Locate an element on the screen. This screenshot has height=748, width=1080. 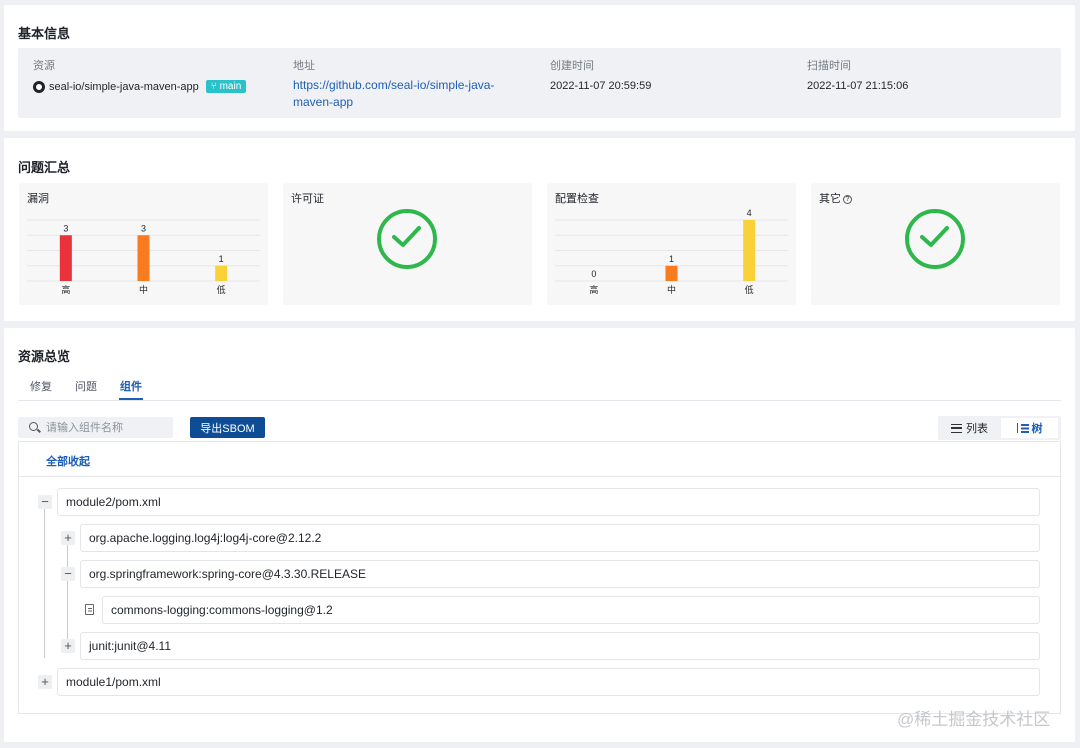
tree-node-module1: module1/pom.xml is located at coordinates (548, 682).